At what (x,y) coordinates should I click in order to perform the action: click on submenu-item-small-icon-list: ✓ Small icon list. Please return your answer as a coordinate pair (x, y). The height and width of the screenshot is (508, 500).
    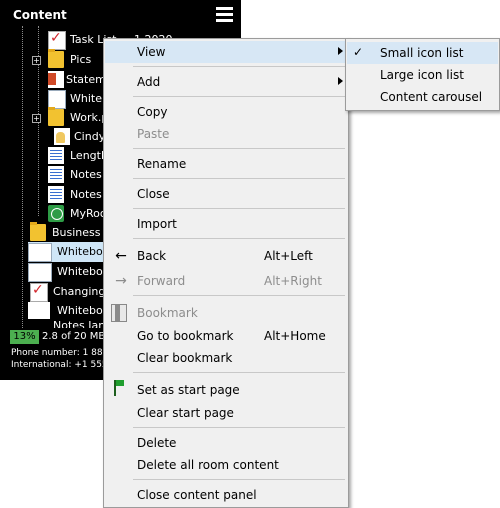
    Looking at the image, I should click on (422, 53).